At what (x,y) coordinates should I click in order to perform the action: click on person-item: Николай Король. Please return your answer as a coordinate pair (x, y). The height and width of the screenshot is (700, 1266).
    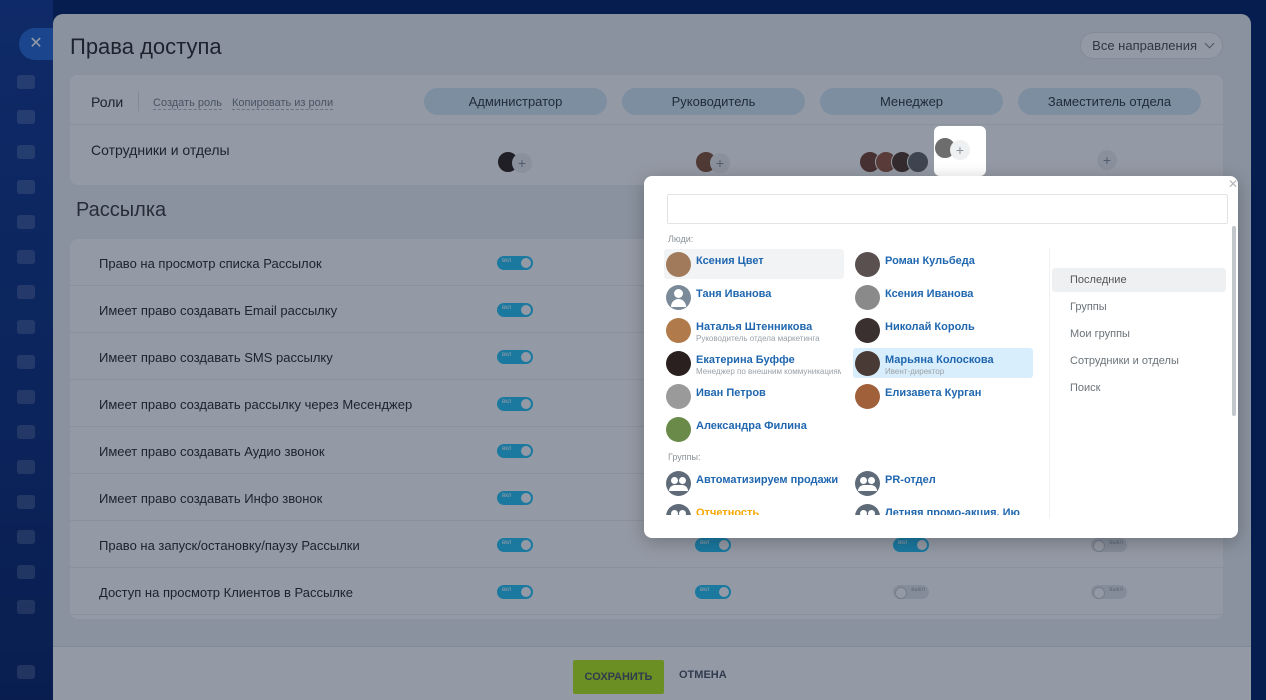
    Looking at the image, I should click on (943, 330).